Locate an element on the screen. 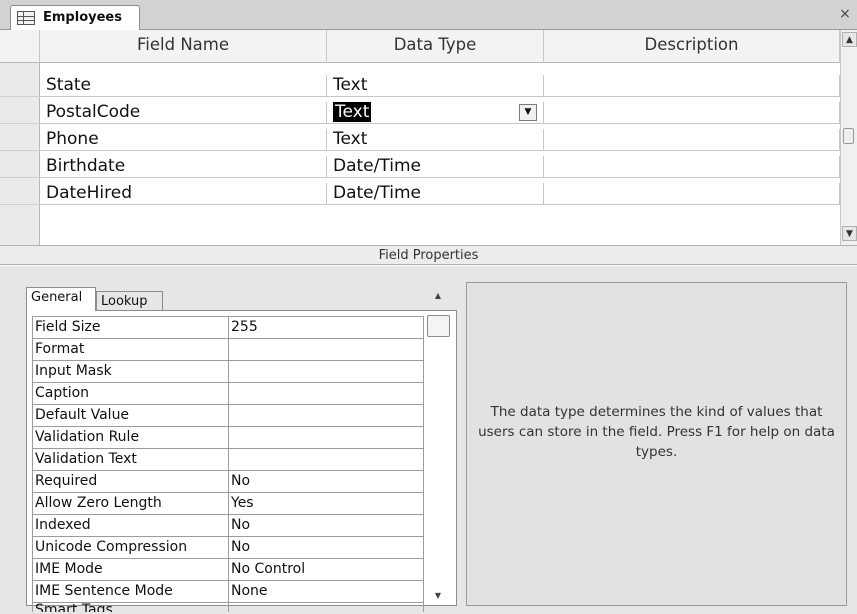 The height and width of the screenshot is (614, 857). property-name: Format is located at coordinates (130, 349).